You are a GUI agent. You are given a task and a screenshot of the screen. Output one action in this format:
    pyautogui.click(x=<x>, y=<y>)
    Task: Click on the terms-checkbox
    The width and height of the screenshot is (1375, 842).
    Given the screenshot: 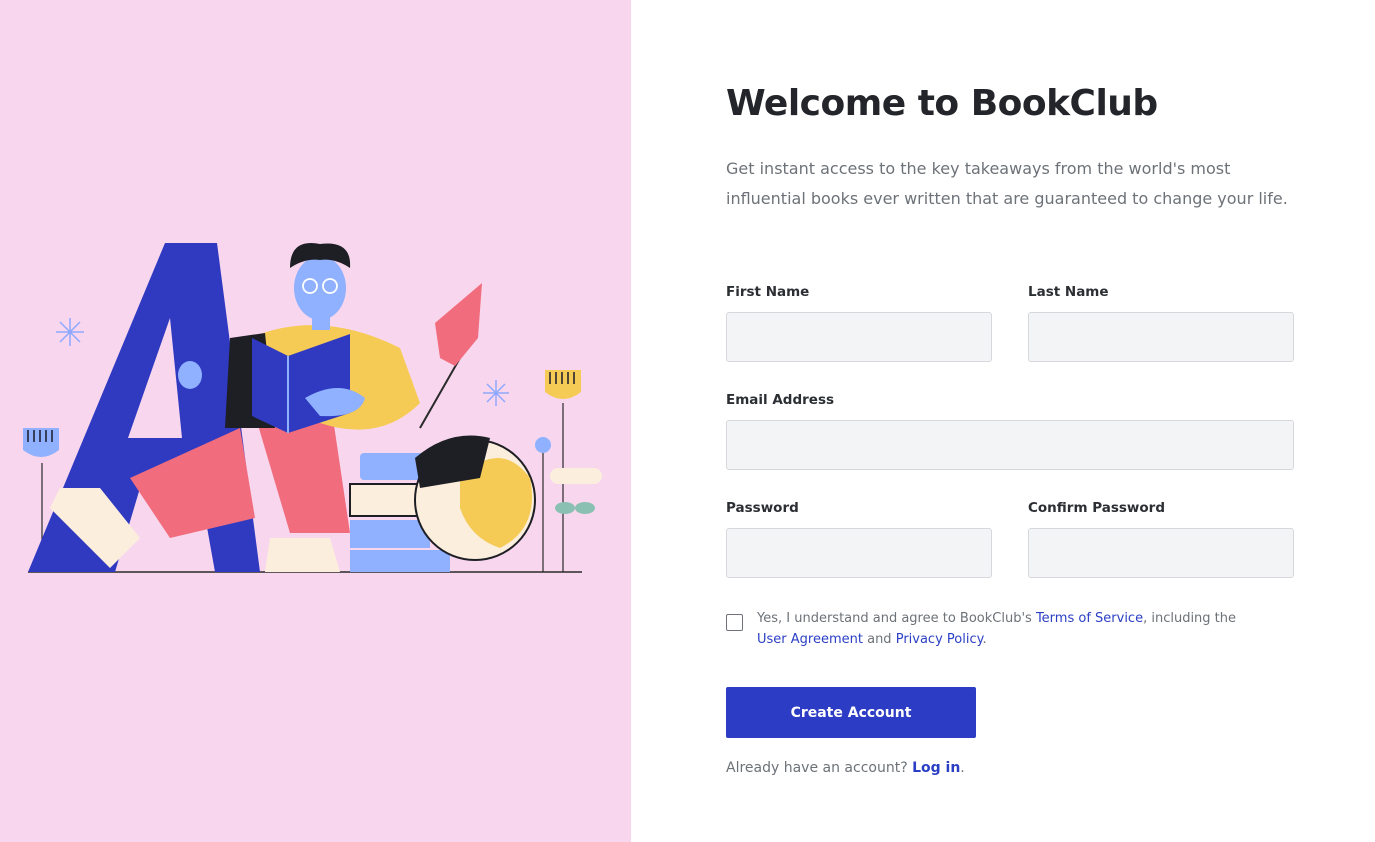 What is the action you would take?
    pyautogui.click(x=734, y=622)
    